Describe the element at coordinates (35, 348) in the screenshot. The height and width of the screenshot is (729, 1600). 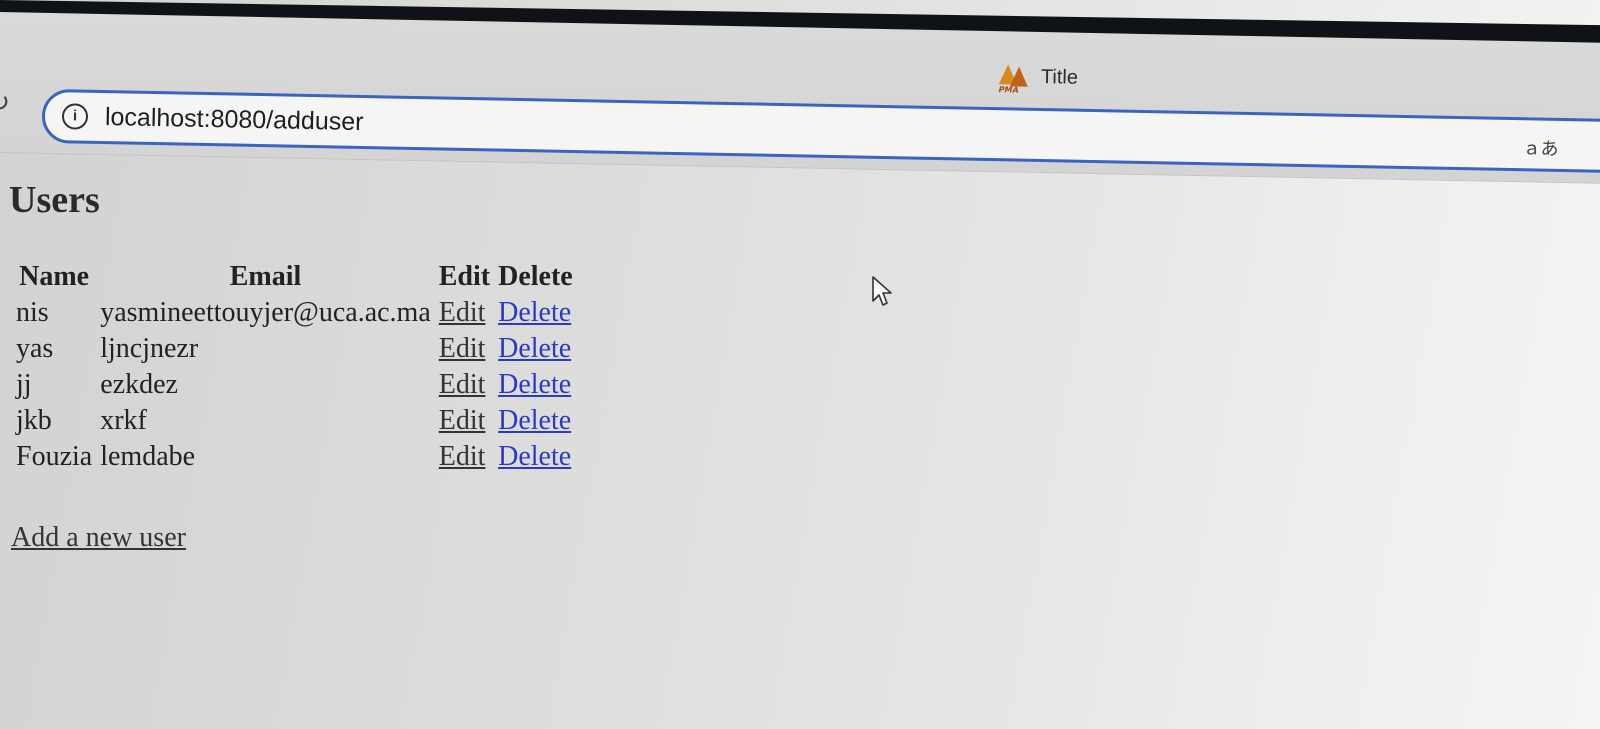
I see `user-name: yas` at that location.